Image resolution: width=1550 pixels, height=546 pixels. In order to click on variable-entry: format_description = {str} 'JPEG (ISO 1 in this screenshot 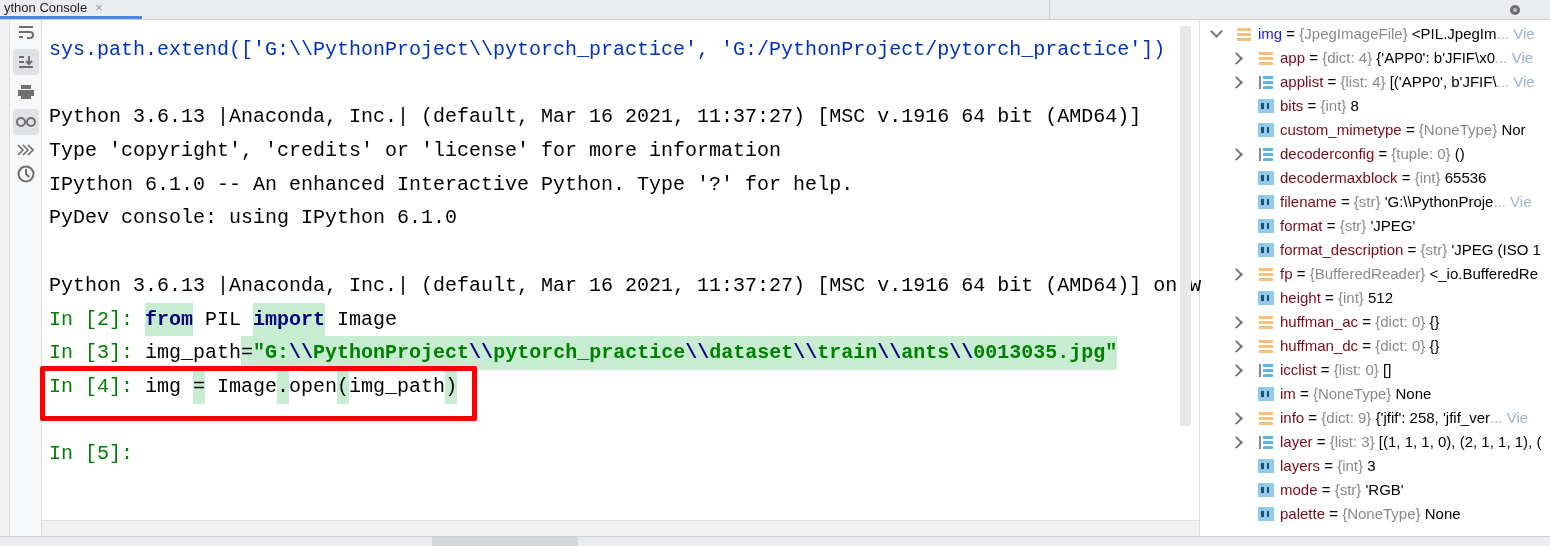, I will do `click(1410, 250)`.